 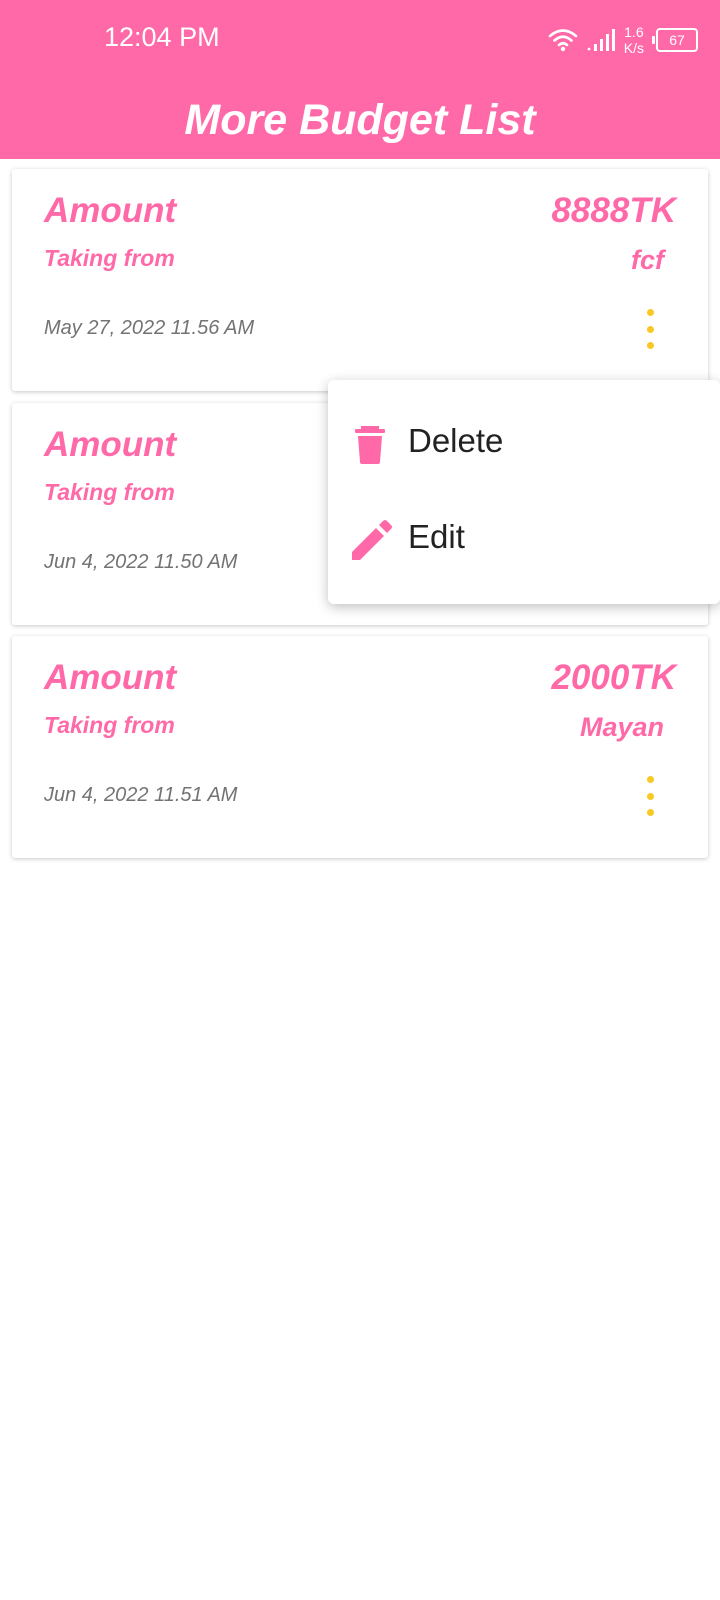 I want to click on amount-value: 2000TK, so click(x=613, y=677).